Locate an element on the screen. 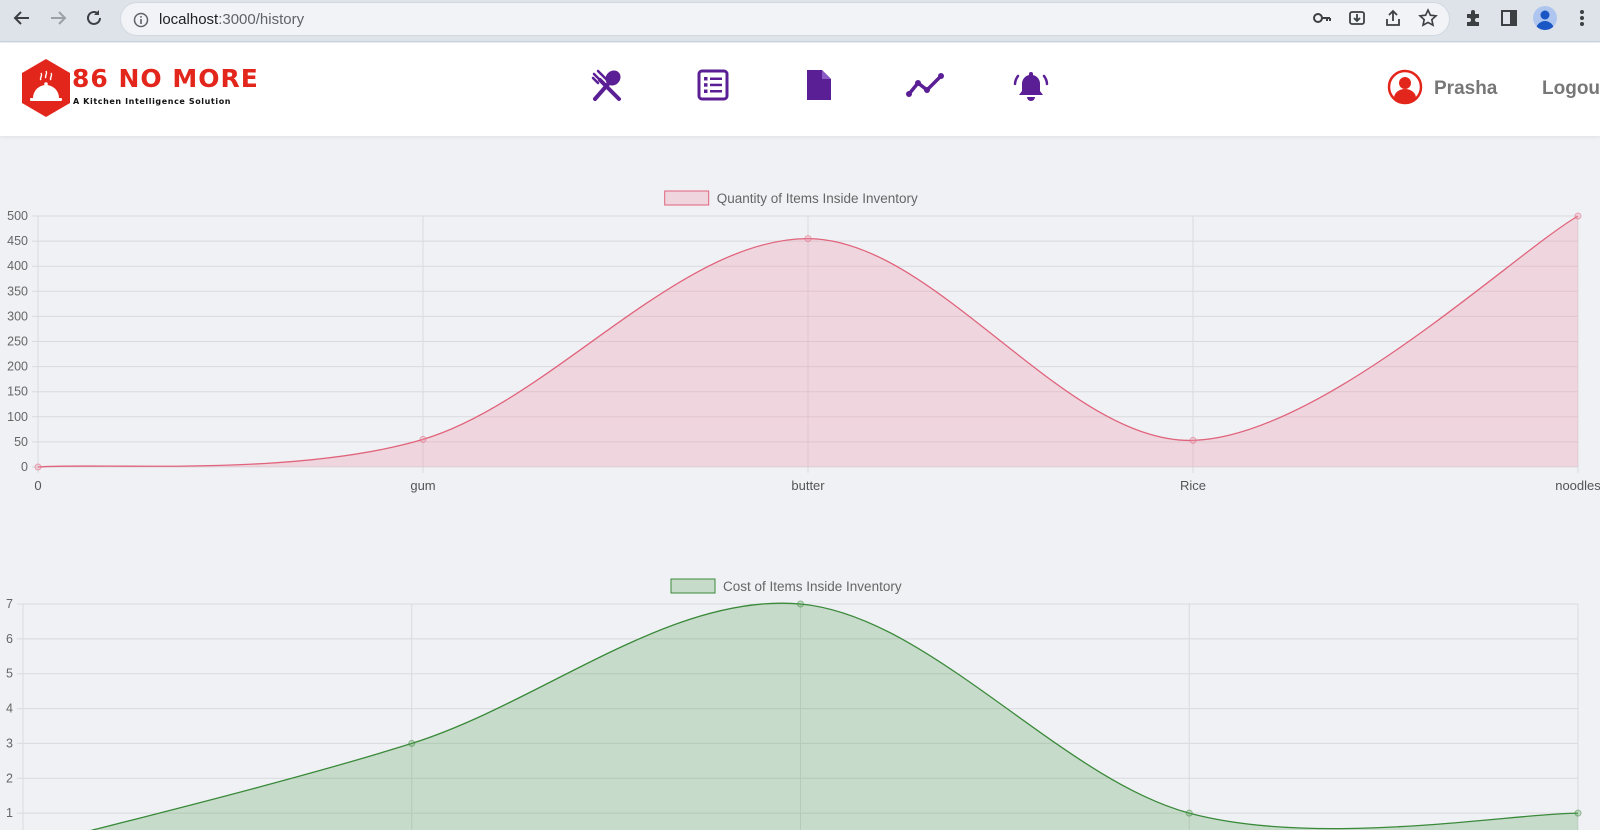 The width and height of the screenshot is (1600, 830). share-icon is located at coordinates (1393, 18).